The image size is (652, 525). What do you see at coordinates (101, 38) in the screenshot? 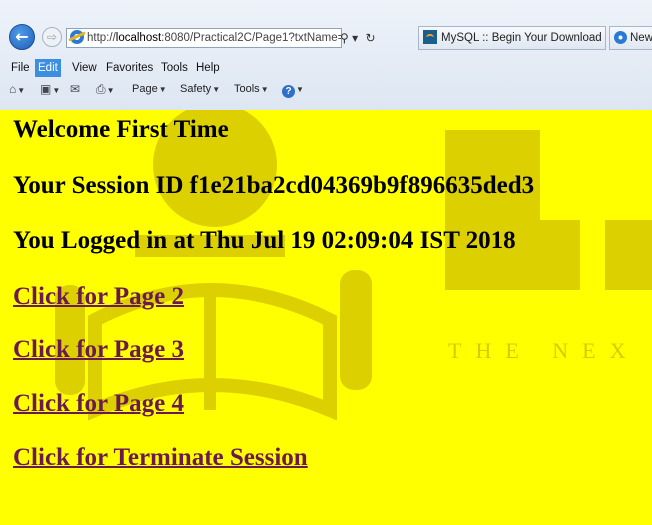
I see `address-prefix: http://` at bounding box center [101, 38].